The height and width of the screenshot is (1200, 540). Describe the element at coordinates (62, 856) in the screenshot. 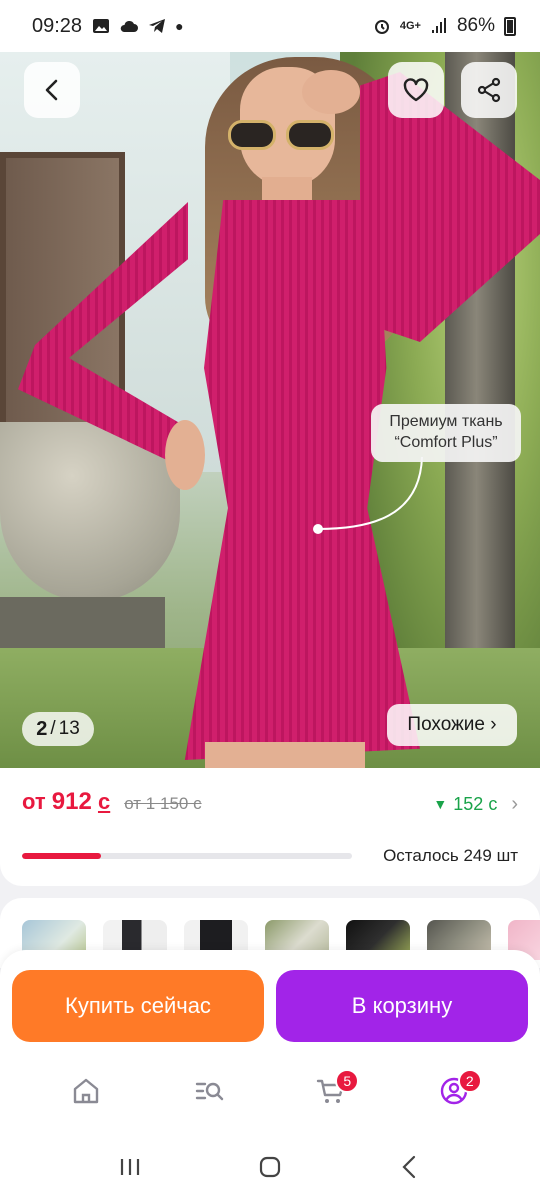

I see `stock-progress-fill` at that location.